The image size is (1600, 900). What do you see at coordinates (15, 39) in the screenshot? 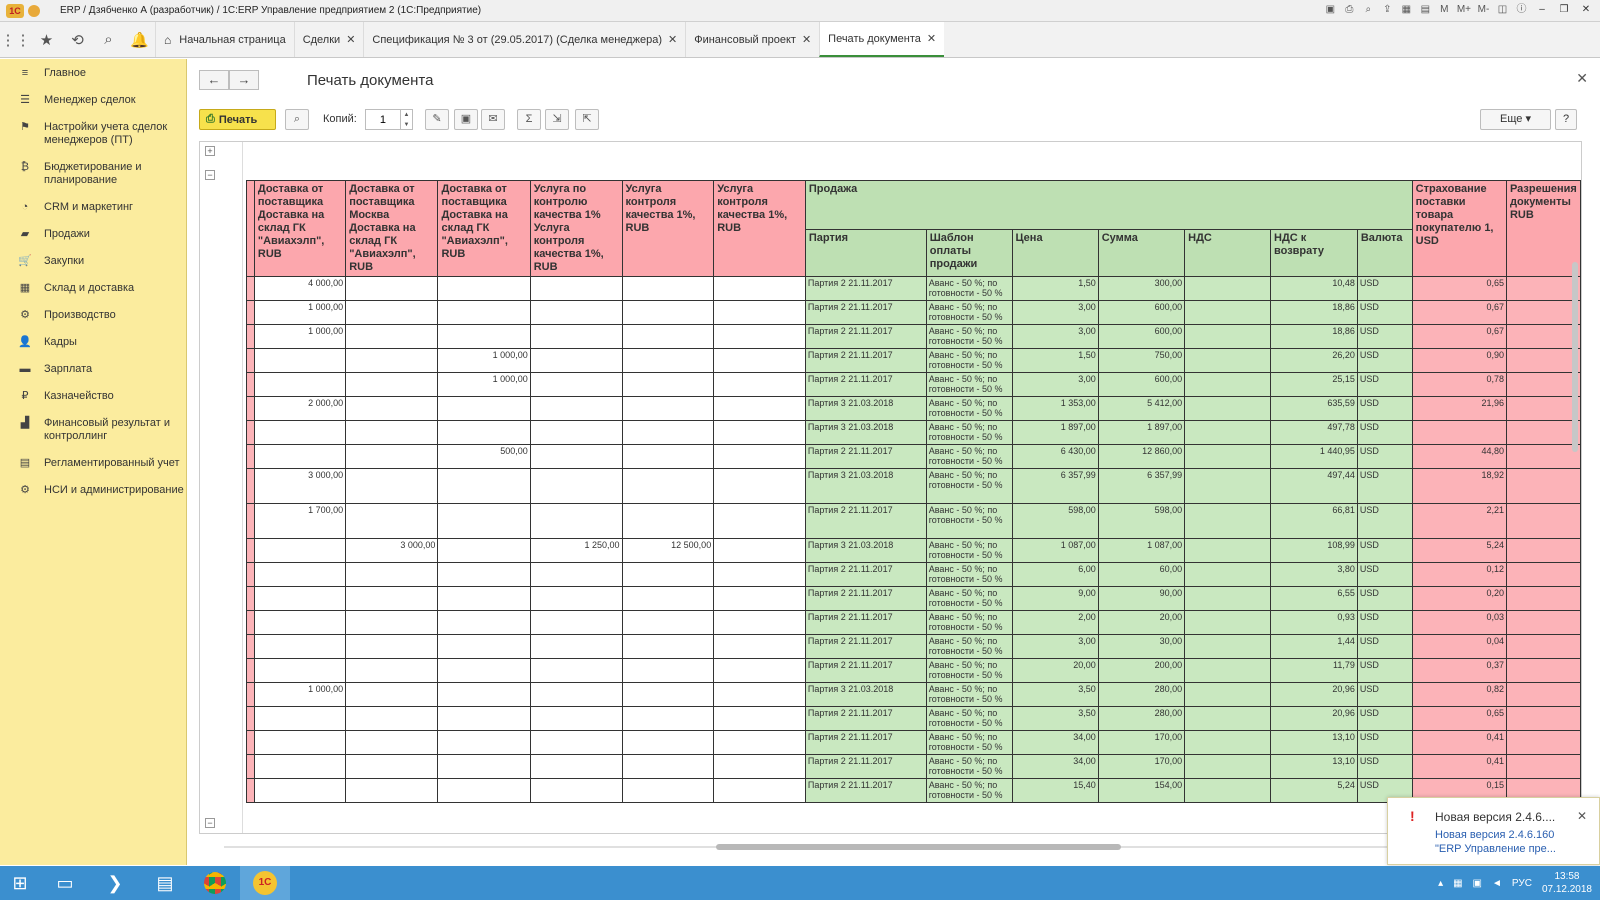
I see `apps-grid-icon: ⋮⋮` at bounding box center [15, 39].